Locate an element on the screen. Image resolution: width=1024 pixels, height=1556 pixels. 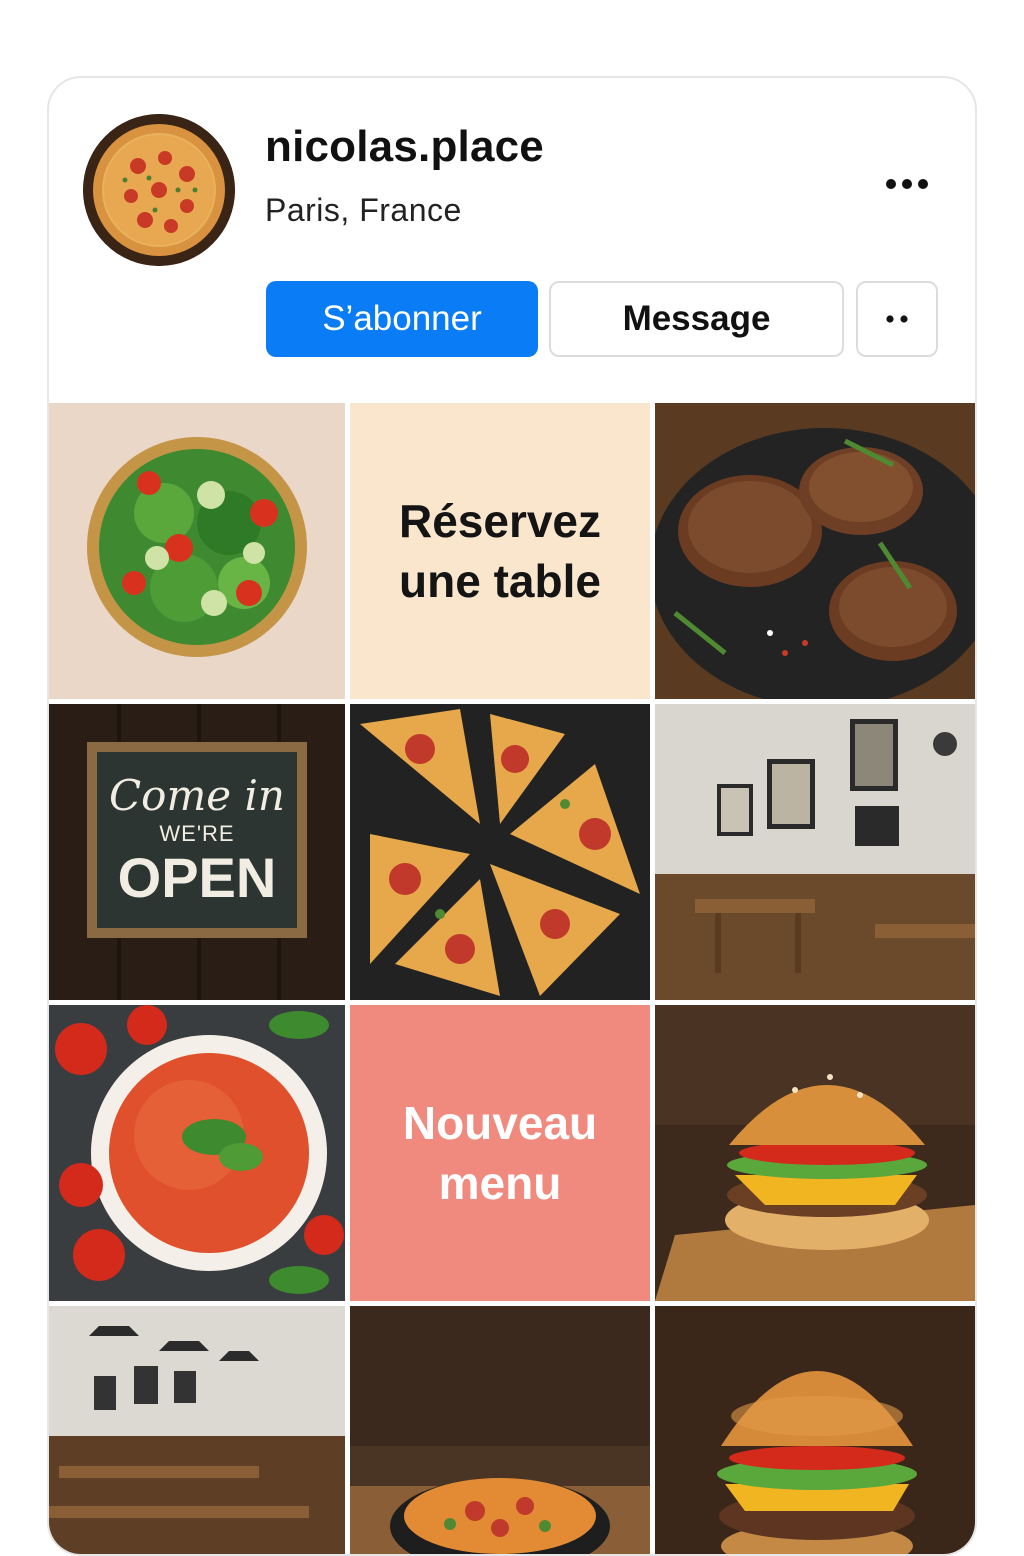
two-dots-icon is located at coordinates (897, 319).